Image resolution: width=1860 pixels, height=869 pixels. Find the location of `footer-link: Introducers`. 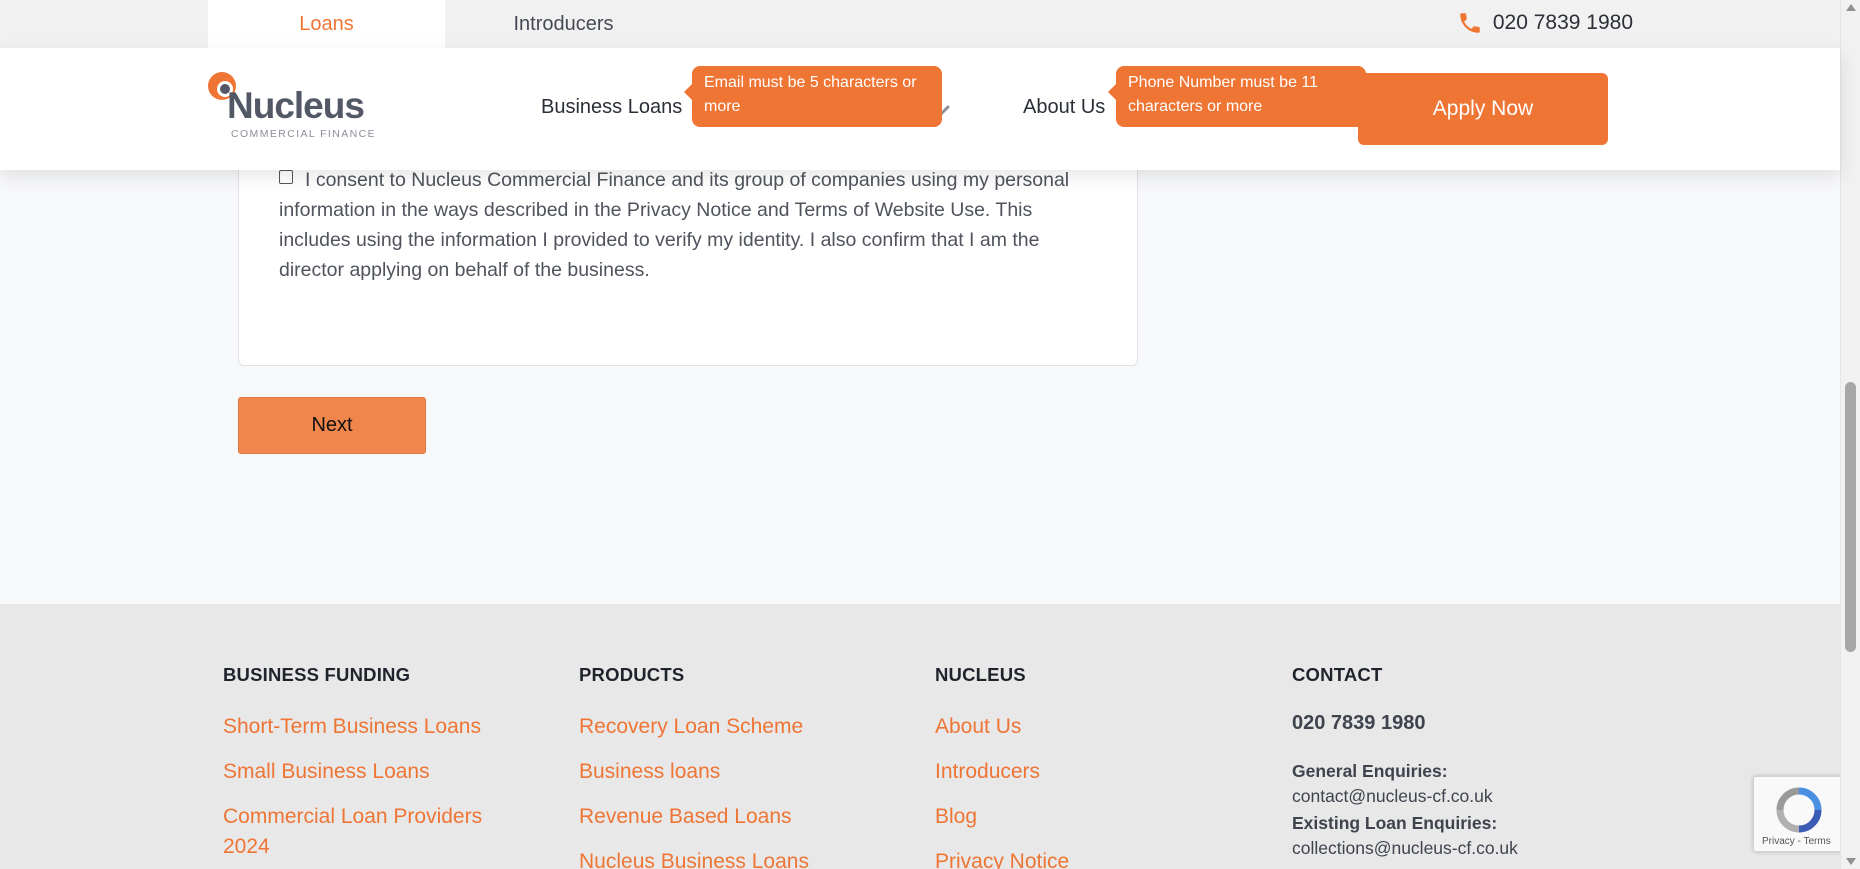

footer-link: Introducers is located at coordinates (1085, 772).